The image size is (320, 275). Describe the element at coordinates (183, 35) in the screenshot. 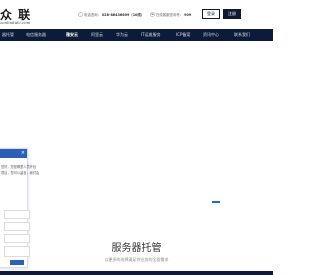

I see `nav-item-icp: ICP备案` at that location.